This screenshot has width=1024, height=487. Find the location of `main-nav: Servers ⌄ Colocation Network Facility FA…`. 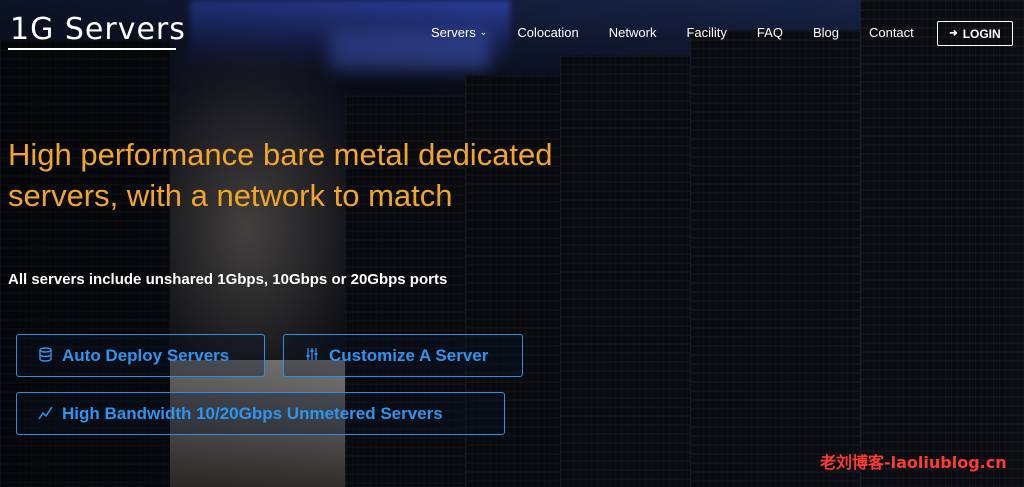

main-nav: Servers ⌄ Colocation Network Facility FA… is located at coordinates (687, 32).